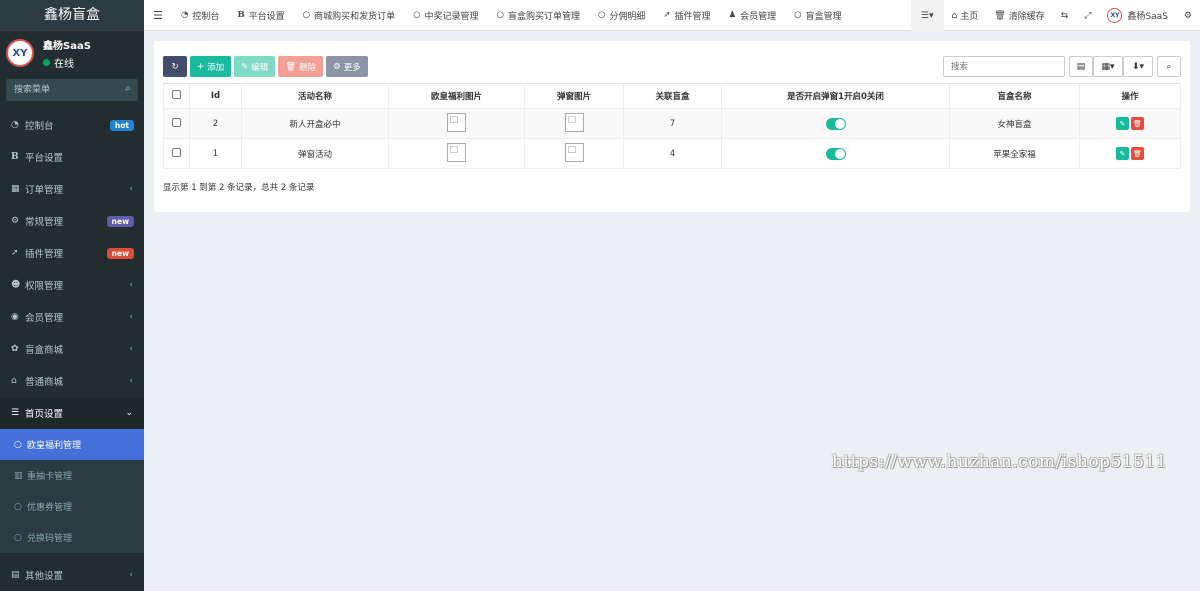 The height and width of the screenshot is (591, 1200). What do you see at coordinates (72, 125) in the screenshot?
I see `sidebar-item-dashboard: ◔ 控制台 hot` at bounding box center [72, 125].